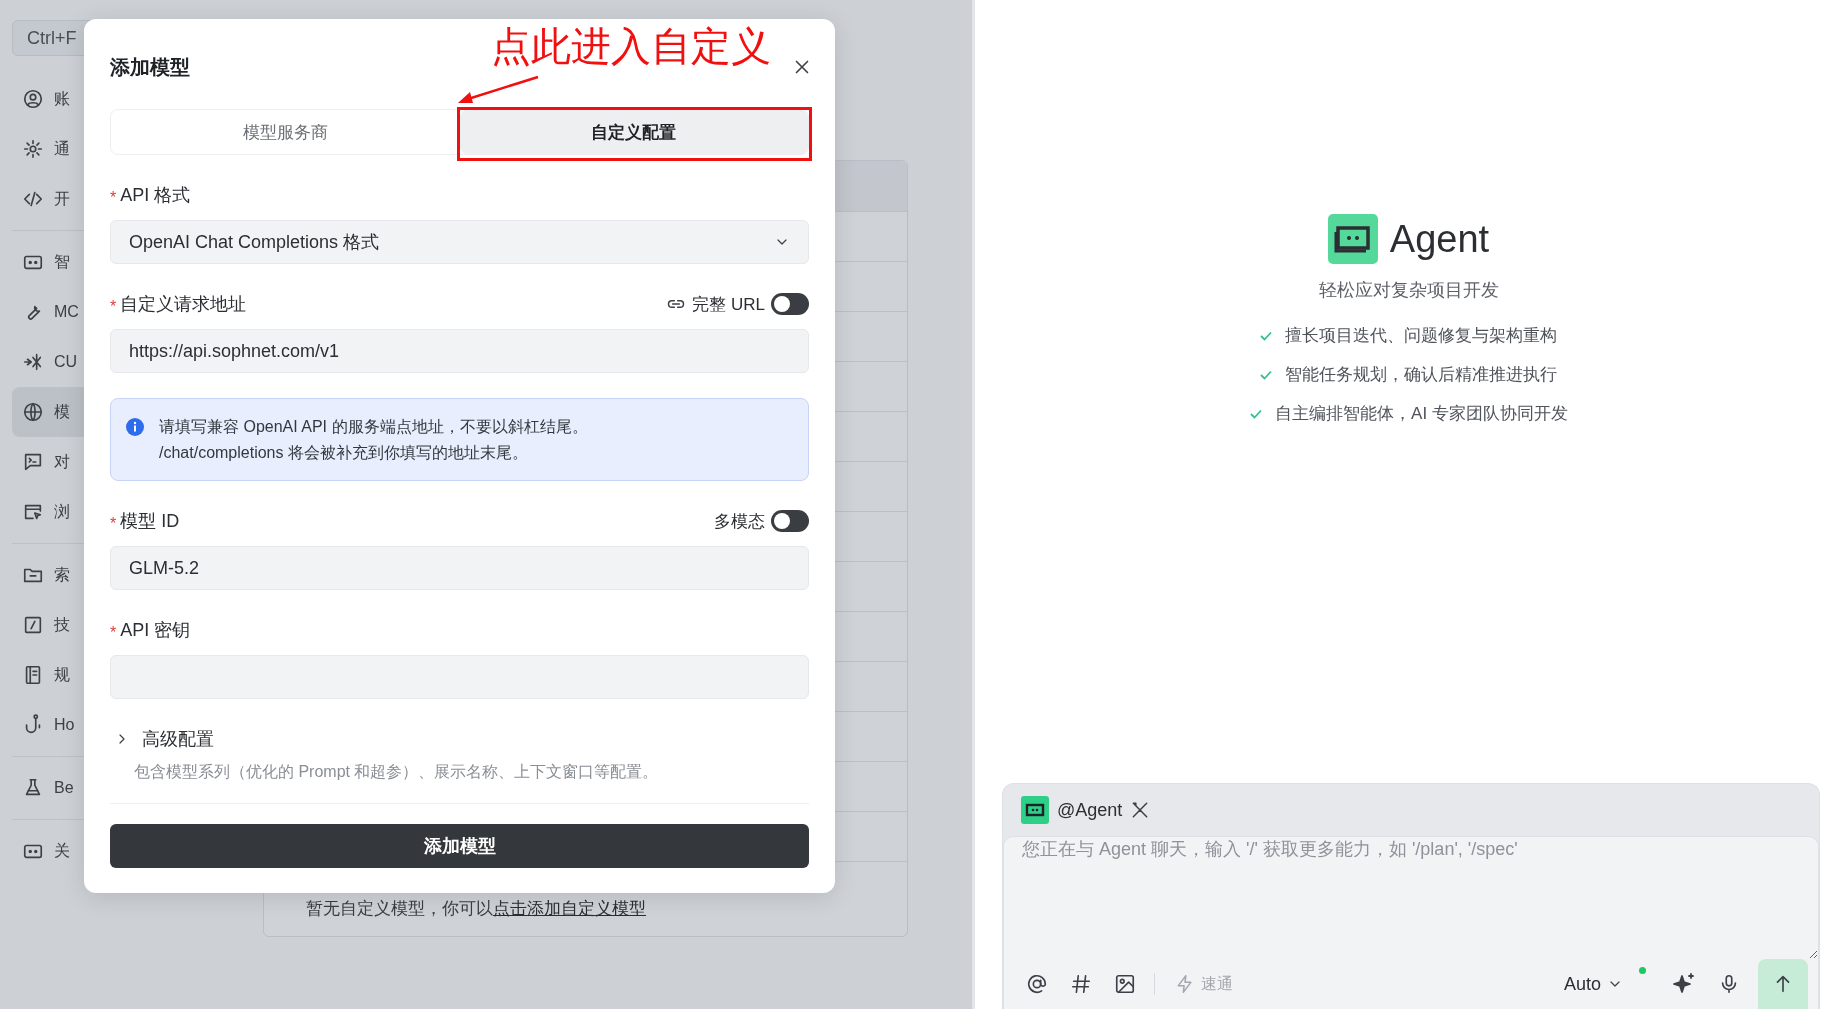  What do you see at coordinates (150, 67) in the screenshot?
I see `dialog-title: 添加模型` at bounding box center [150, 67].